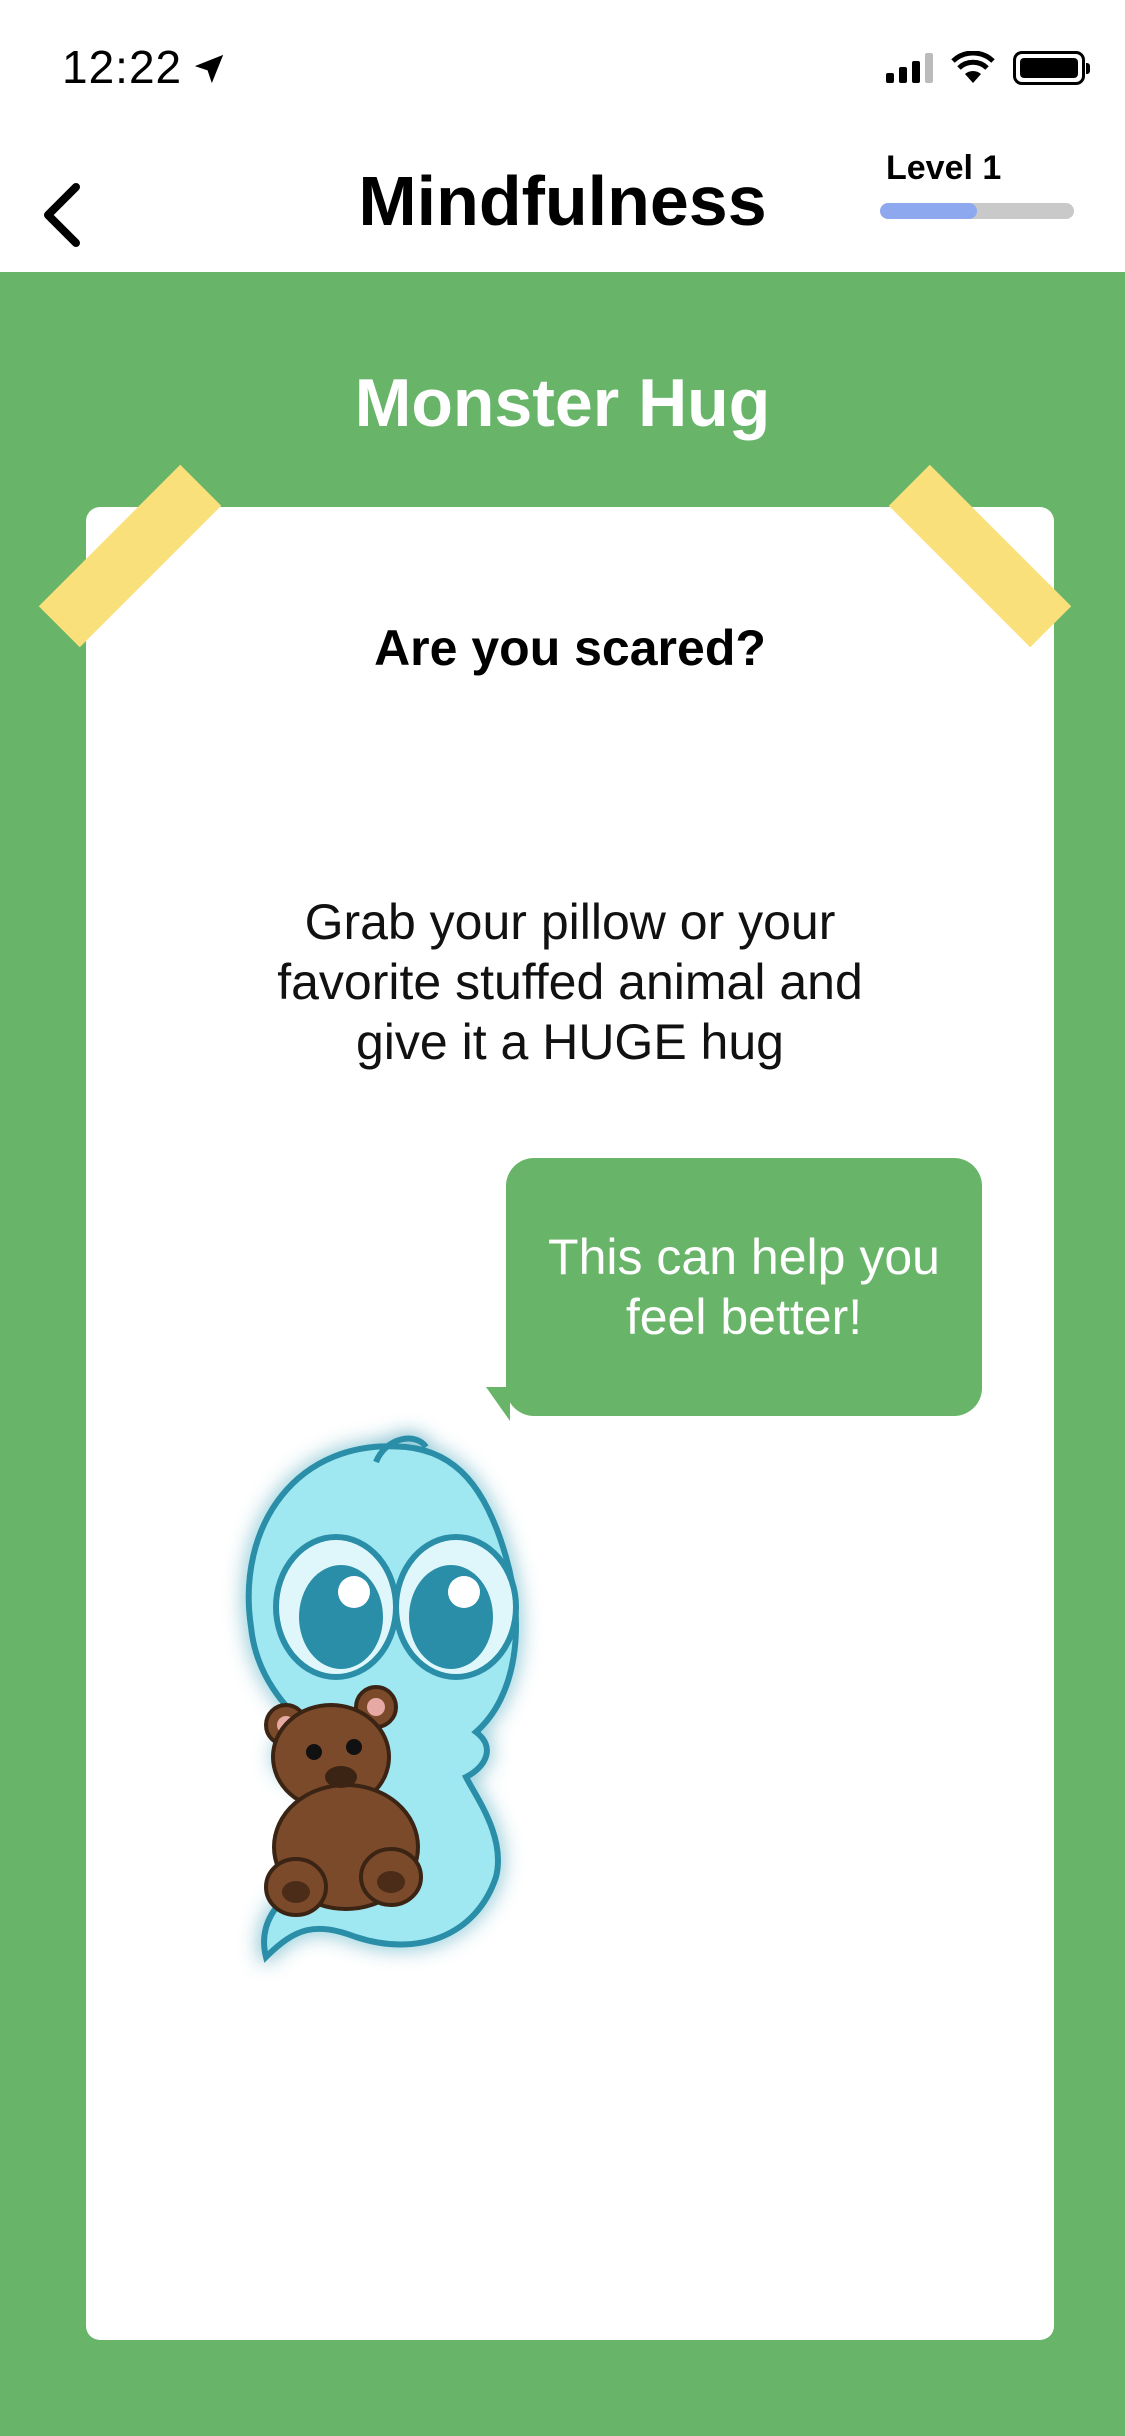 The height and width of the screenshot is (2436, 1125). I want to click on card-question: Are you scared?, so click(570, 648).